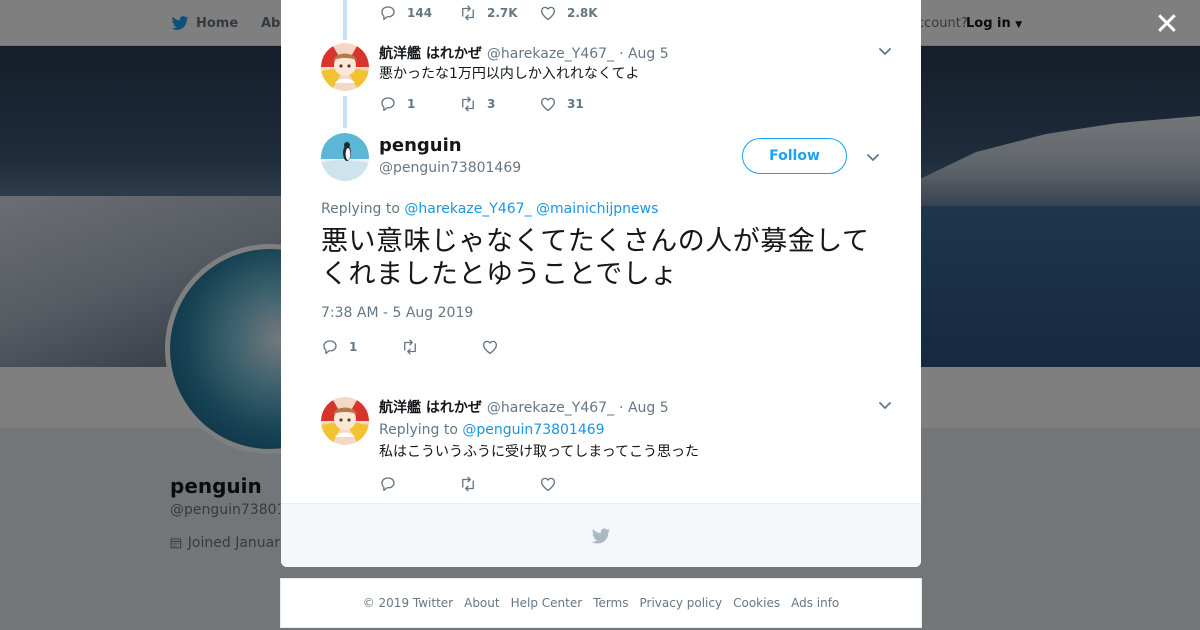 The width and height of the screenshot is (1200, 630). I want to click on retweet-button: 2.7K, so click(499, 13).